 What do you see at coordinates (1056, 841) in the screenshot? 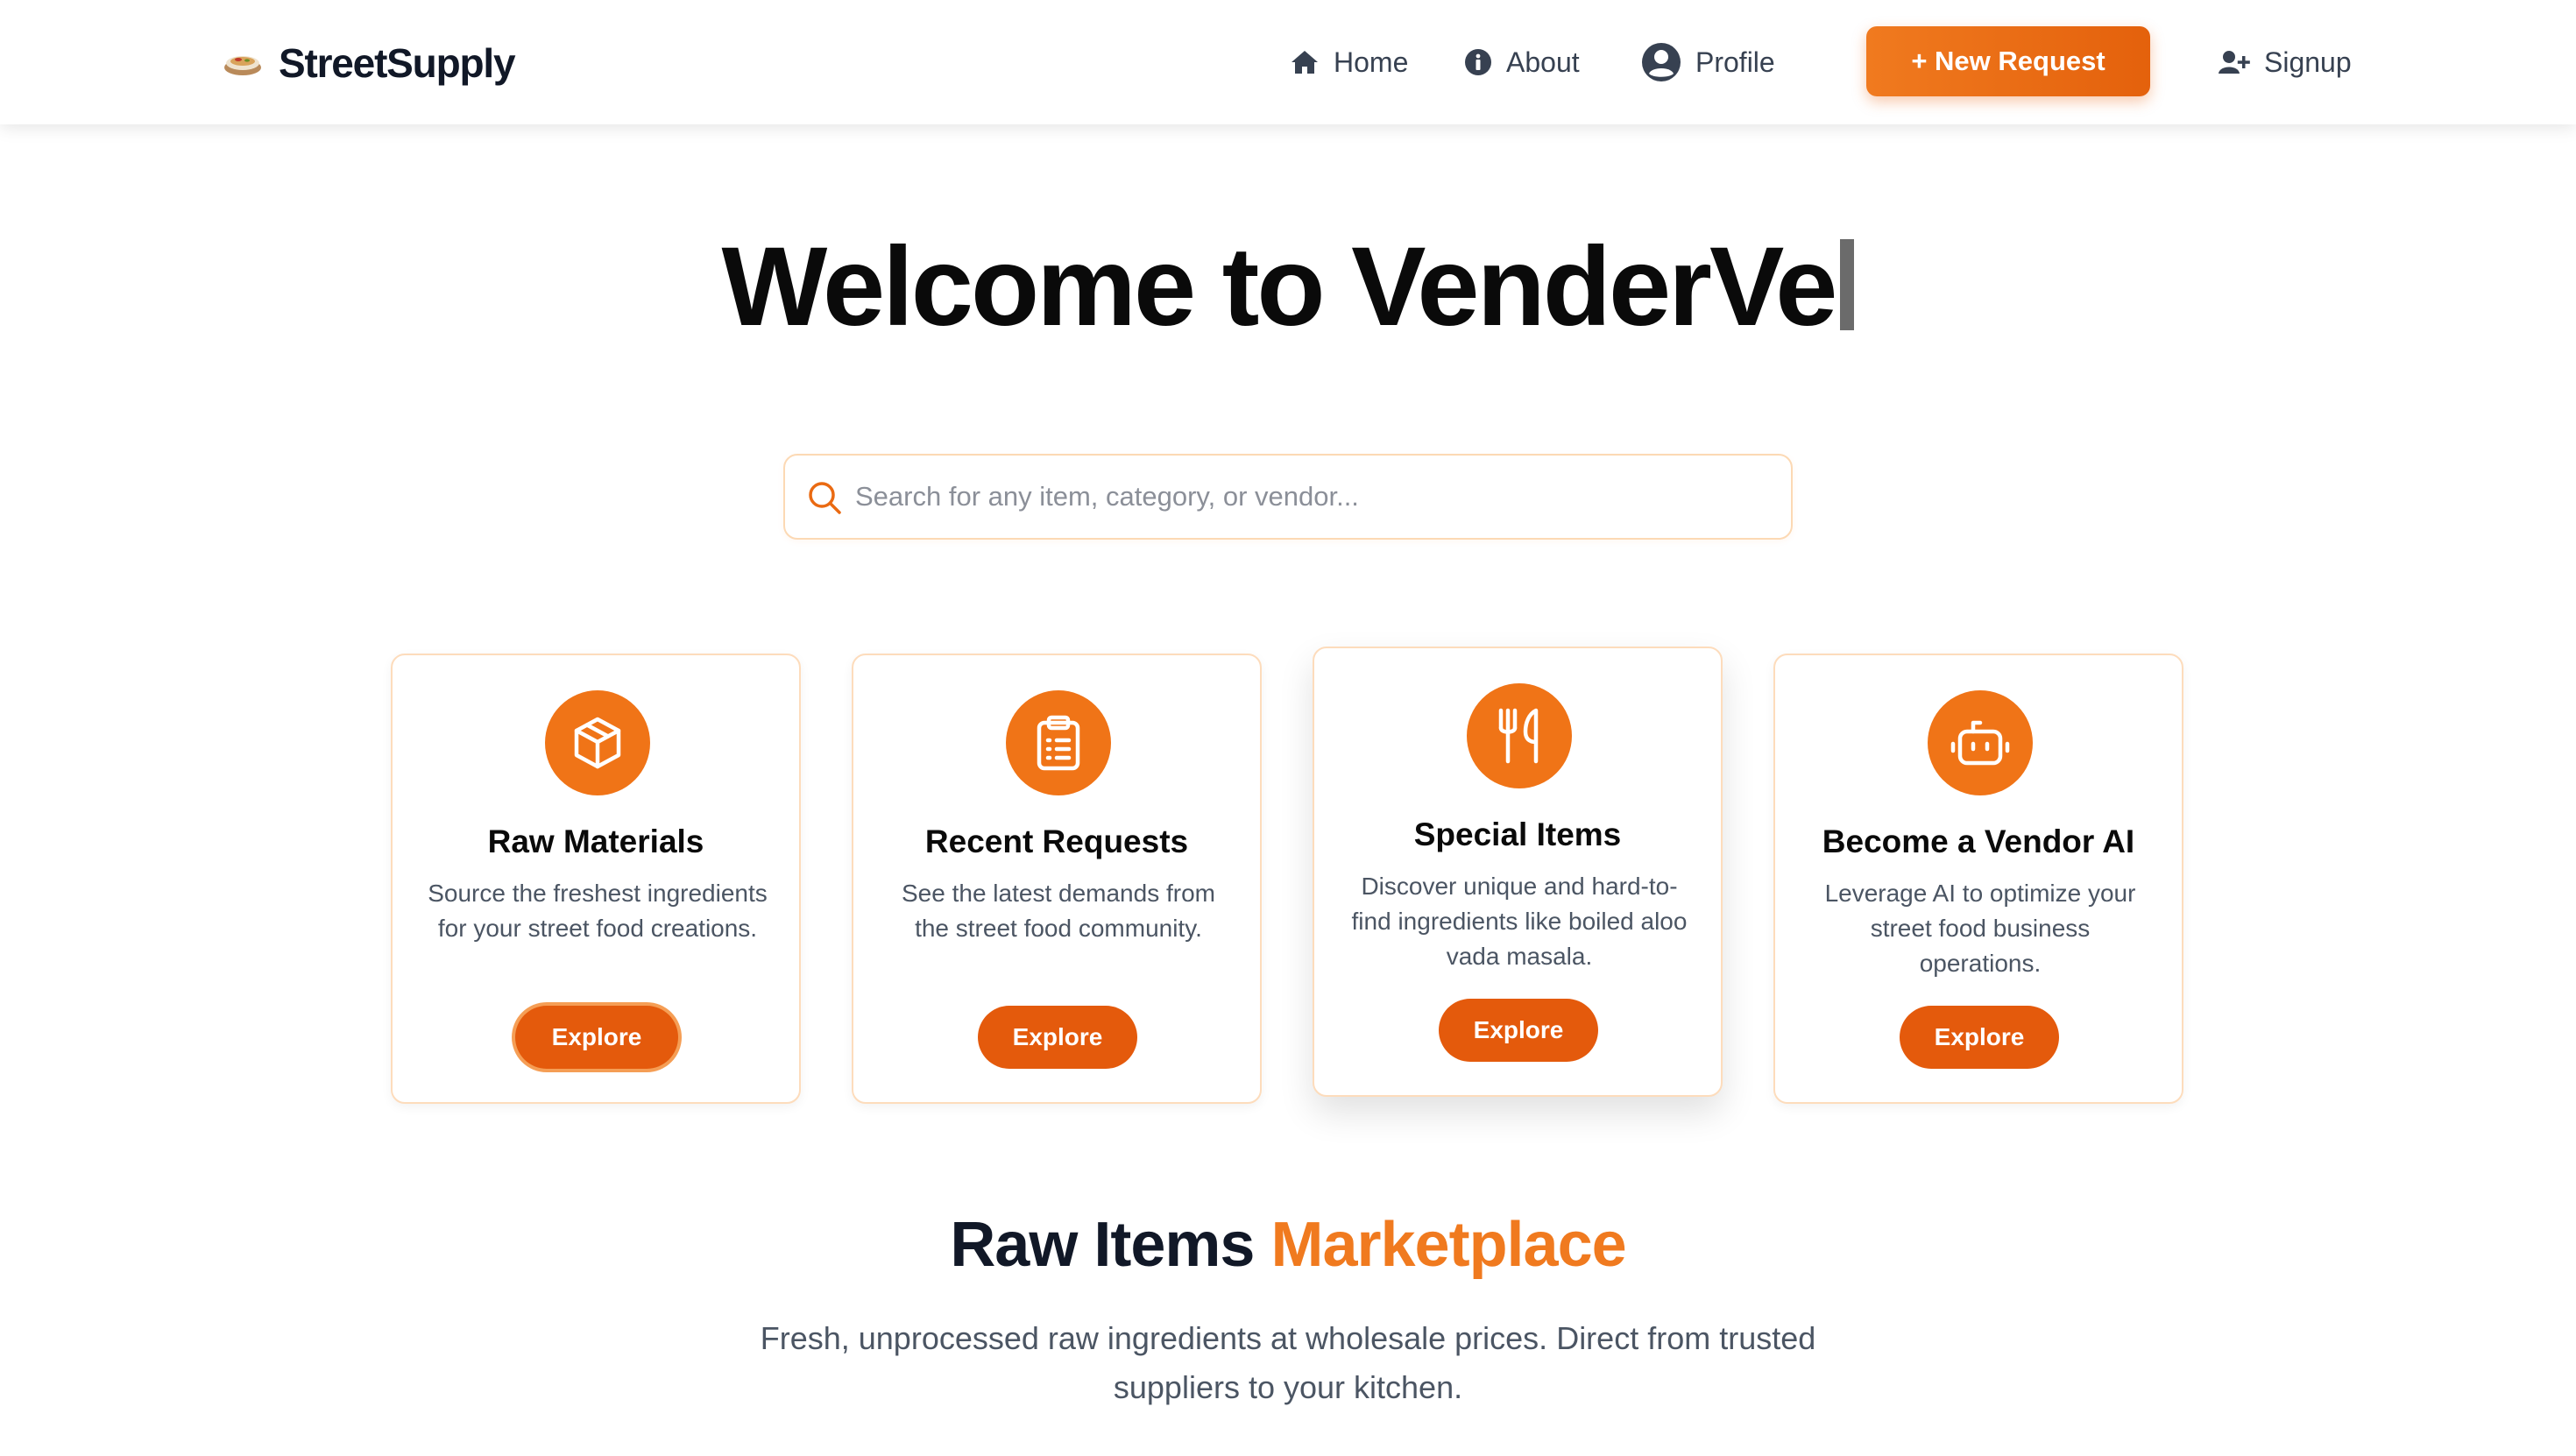
I see `card-title: Recent Requests` at bounding box center [1056, 841].